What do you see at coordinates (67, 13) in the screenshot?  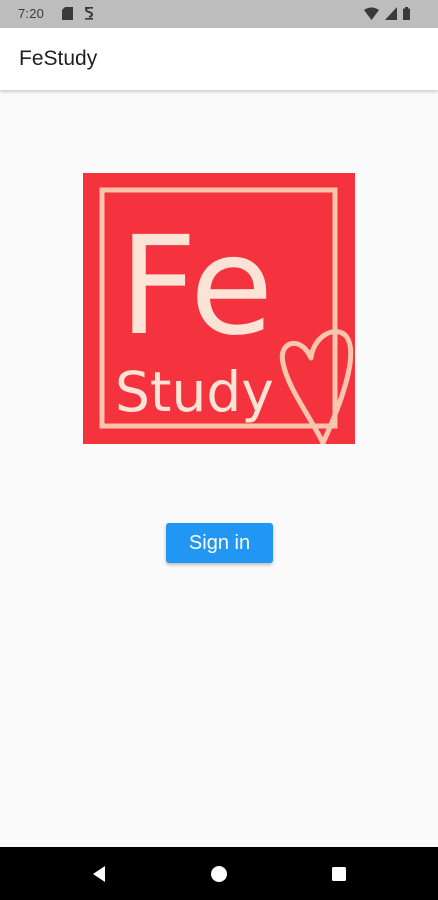 I see `sd-card-icon` at bounding box center [67, 13].